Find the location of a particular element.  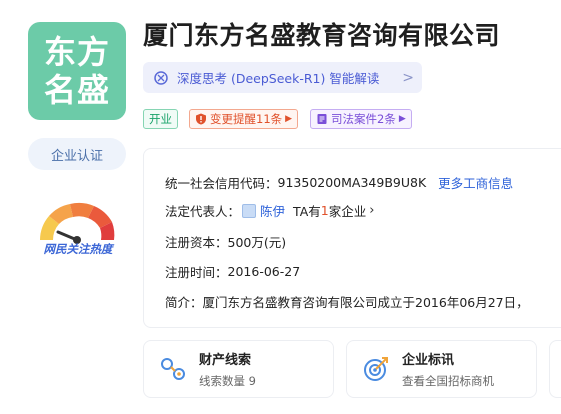

tile-title: 企业标讯 is located at coordinates (428, 360).